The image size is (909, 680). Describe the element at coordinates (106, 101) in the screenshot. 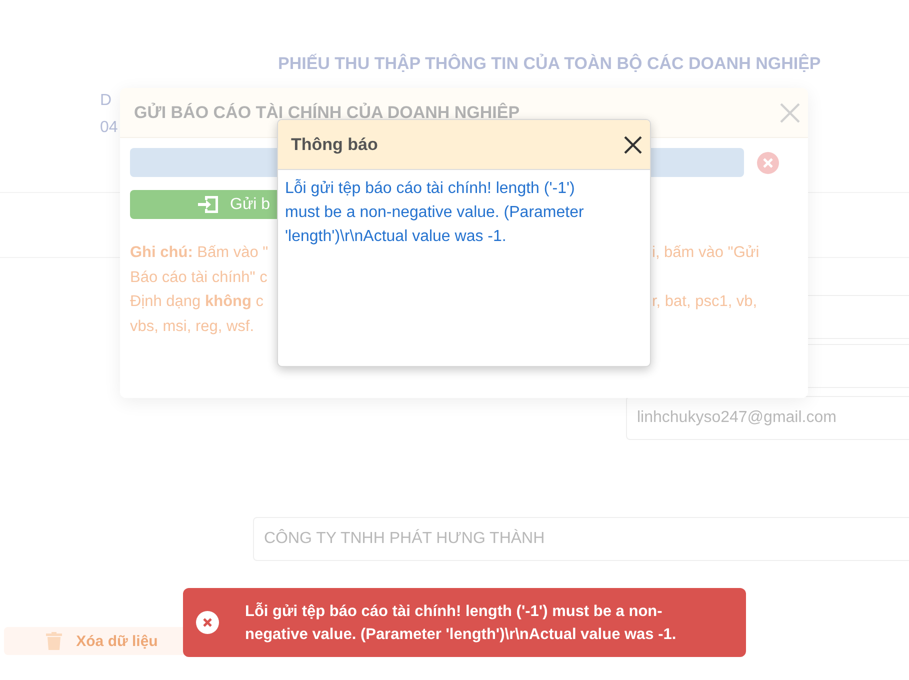

I see `field-label: D` at that location.